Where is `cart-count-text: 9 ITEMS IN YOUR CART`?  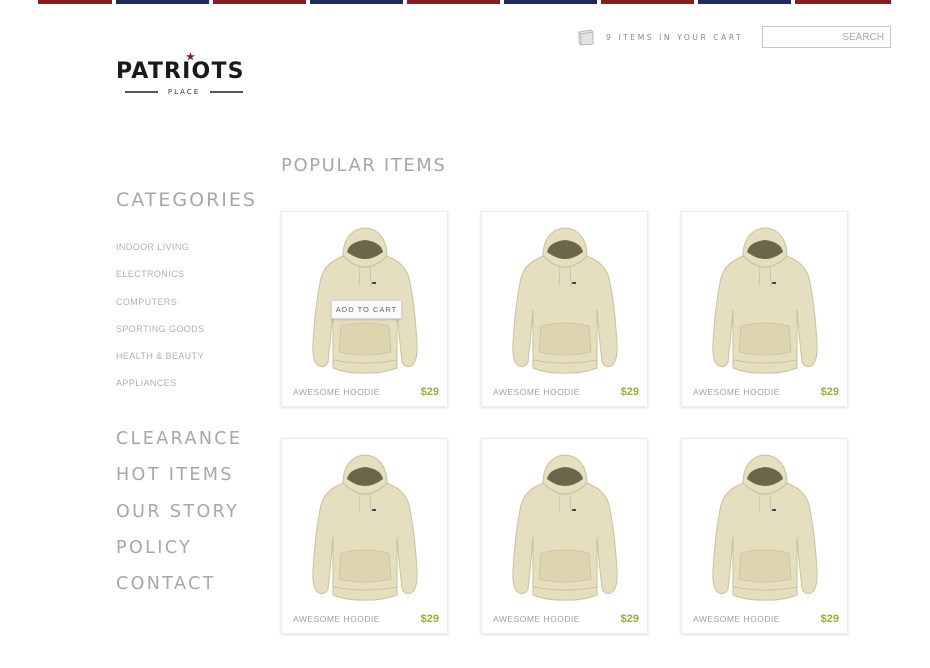
cart-count-text: 9 ITEMS IN YOUR CART is located at coordinates (675, 37).